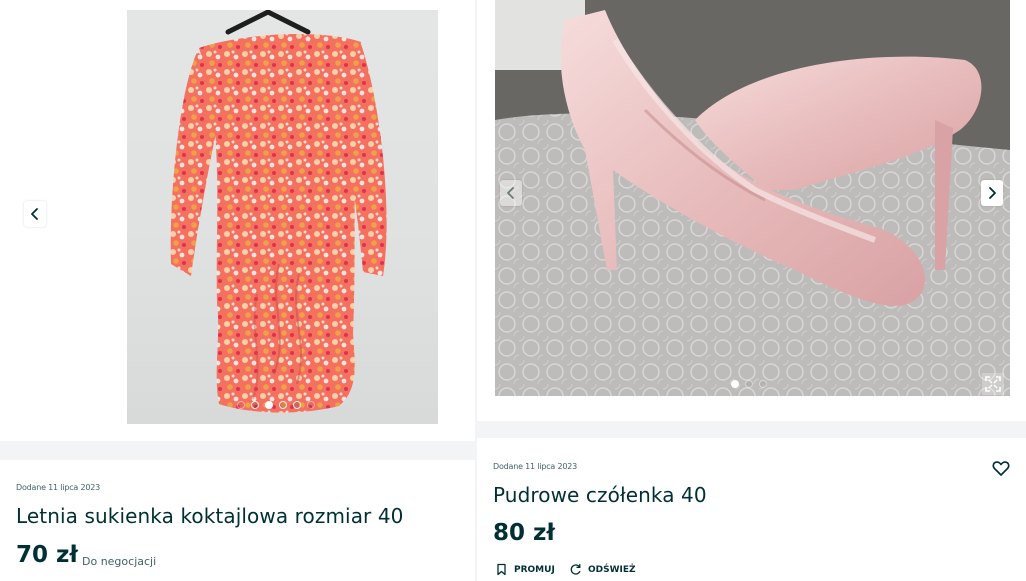 This screenshot has height=581, width=1026. Describe the element at coordinates (575, 569) in the screenshot. I see `refresh-icon` at that location.